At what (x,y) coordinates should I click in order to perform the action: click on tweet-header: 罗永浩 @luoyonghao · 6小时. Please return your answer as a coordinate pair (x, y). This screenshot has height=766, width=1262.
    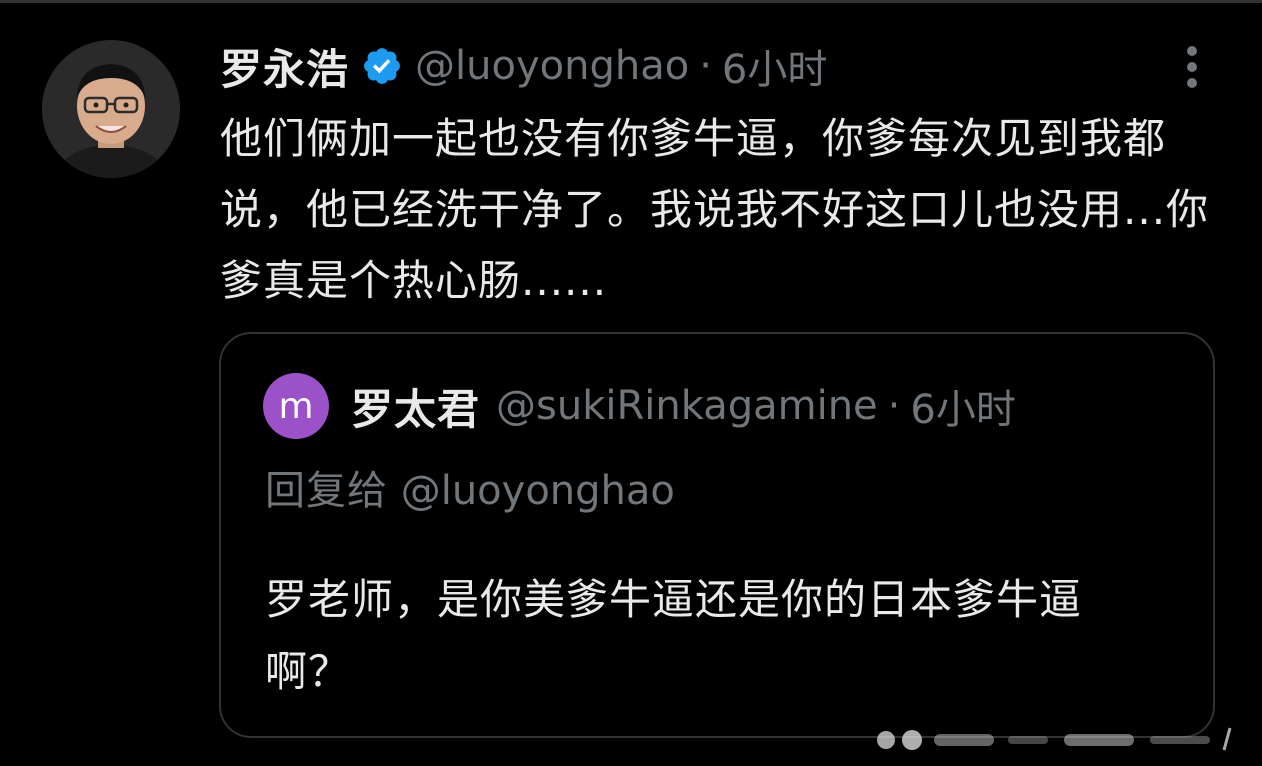
    Looking at the image, I should click on (523, 66).